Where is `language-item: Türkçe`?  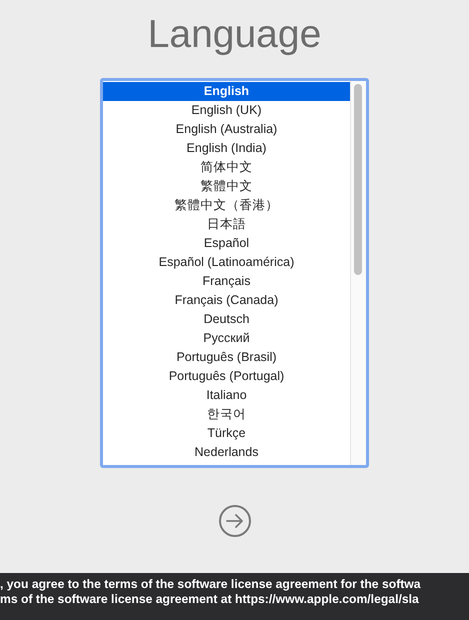
language-item: Türkçe is located at coordinates (226, 433).